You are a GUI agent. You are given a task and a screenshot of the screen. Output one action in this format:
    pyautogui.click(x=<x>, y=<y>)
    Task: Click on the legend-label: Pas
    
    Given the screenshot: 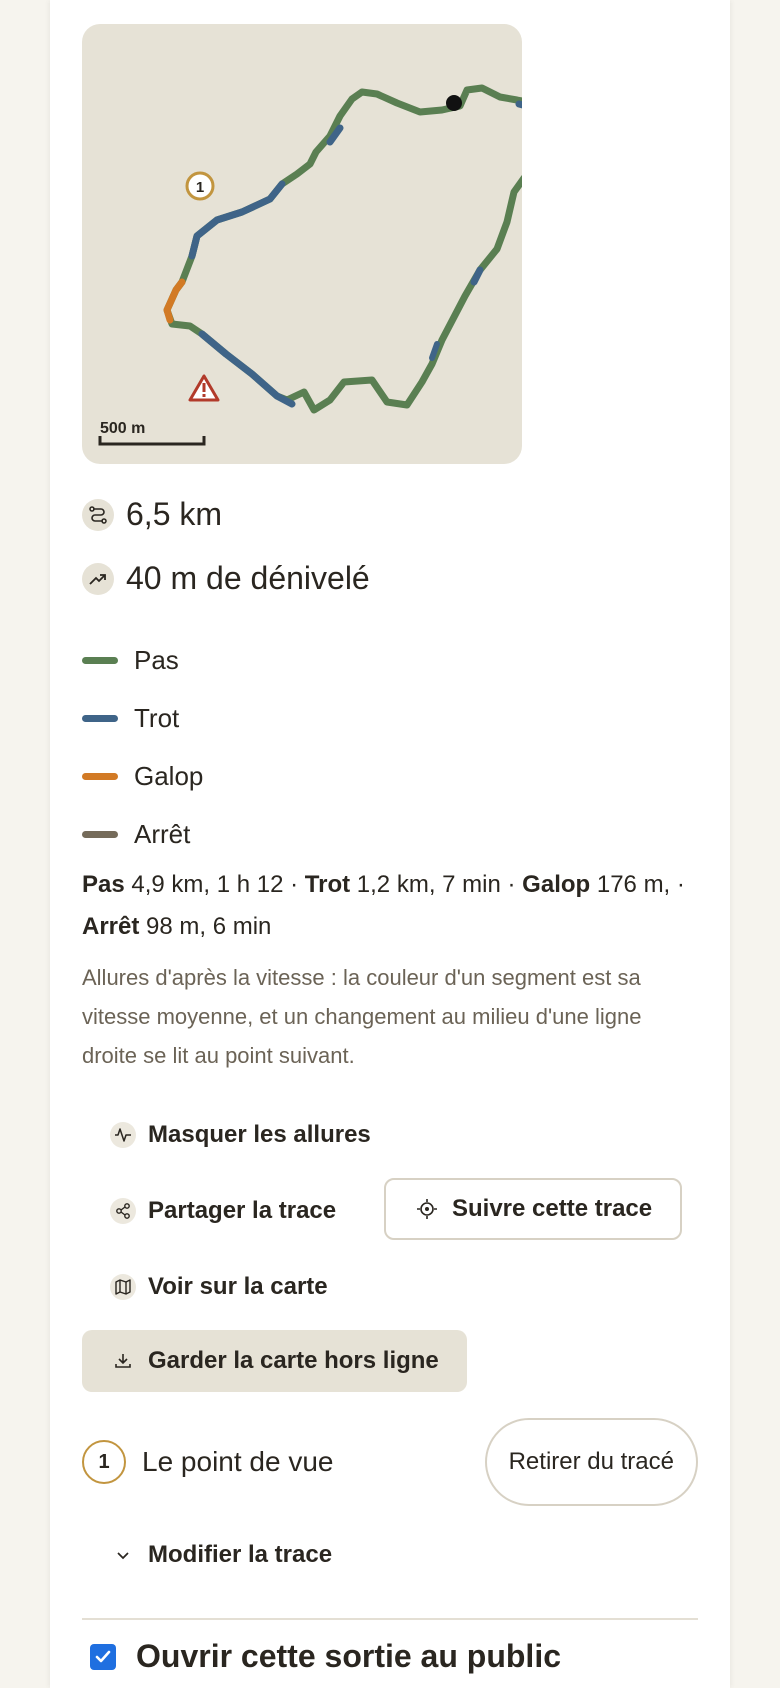 What is the action you would take?
    pyautogui.click(x=156, y=659)
    